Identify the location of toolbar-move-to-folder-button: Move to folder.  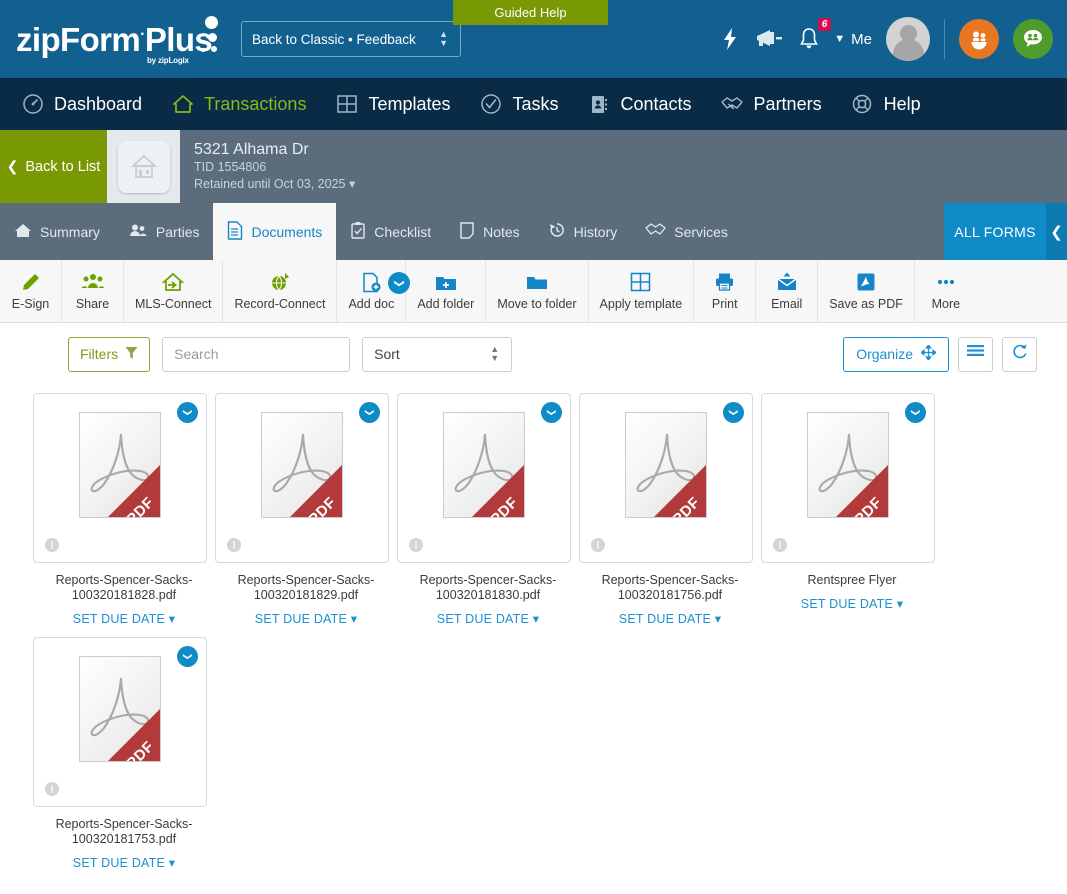
(537, 291).